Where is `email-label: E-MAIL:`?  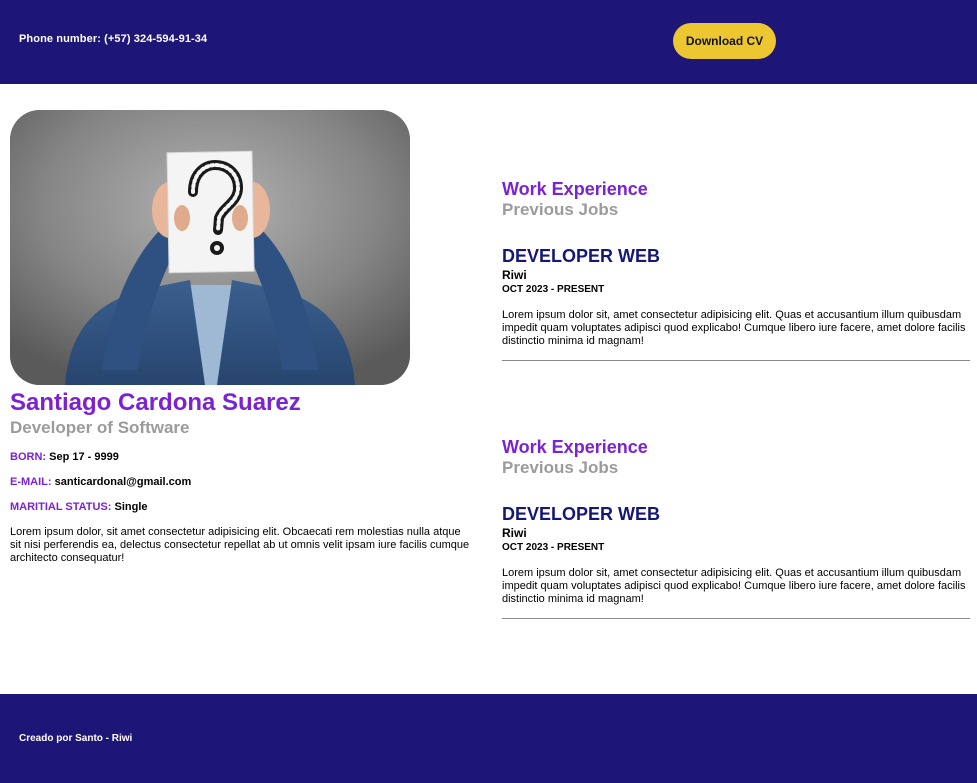 email-label: E-MAIL: is located at coordinates (31, 482).